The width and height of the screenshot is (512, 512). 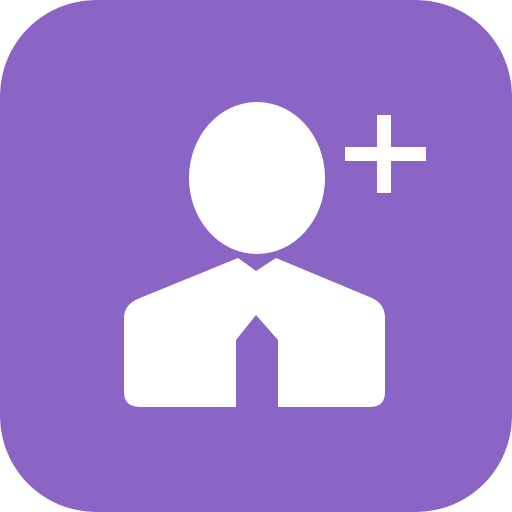 What do you see at coordinates (257, 178) in the screenshot?
I see `user-head` at bounding box center [257, 178].